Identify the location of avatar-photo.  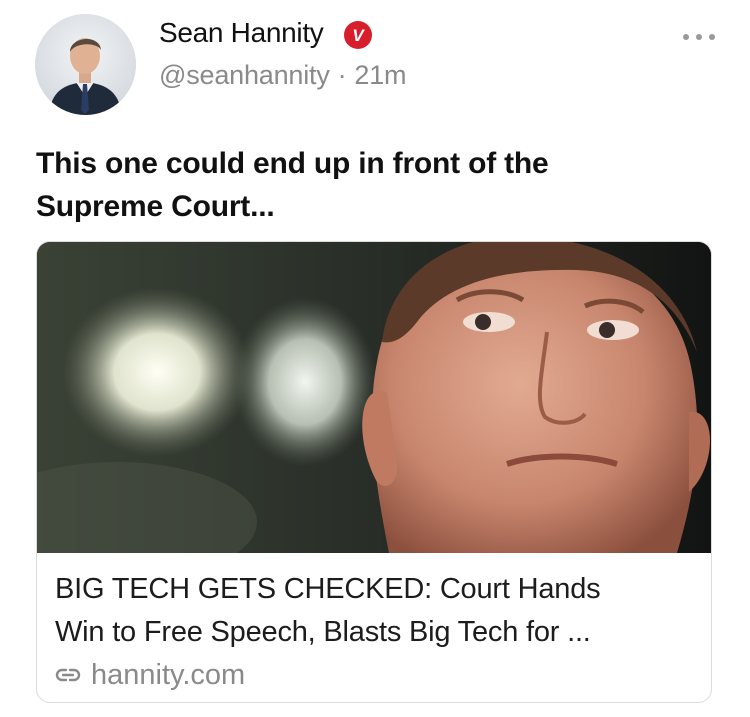
(85, 64).